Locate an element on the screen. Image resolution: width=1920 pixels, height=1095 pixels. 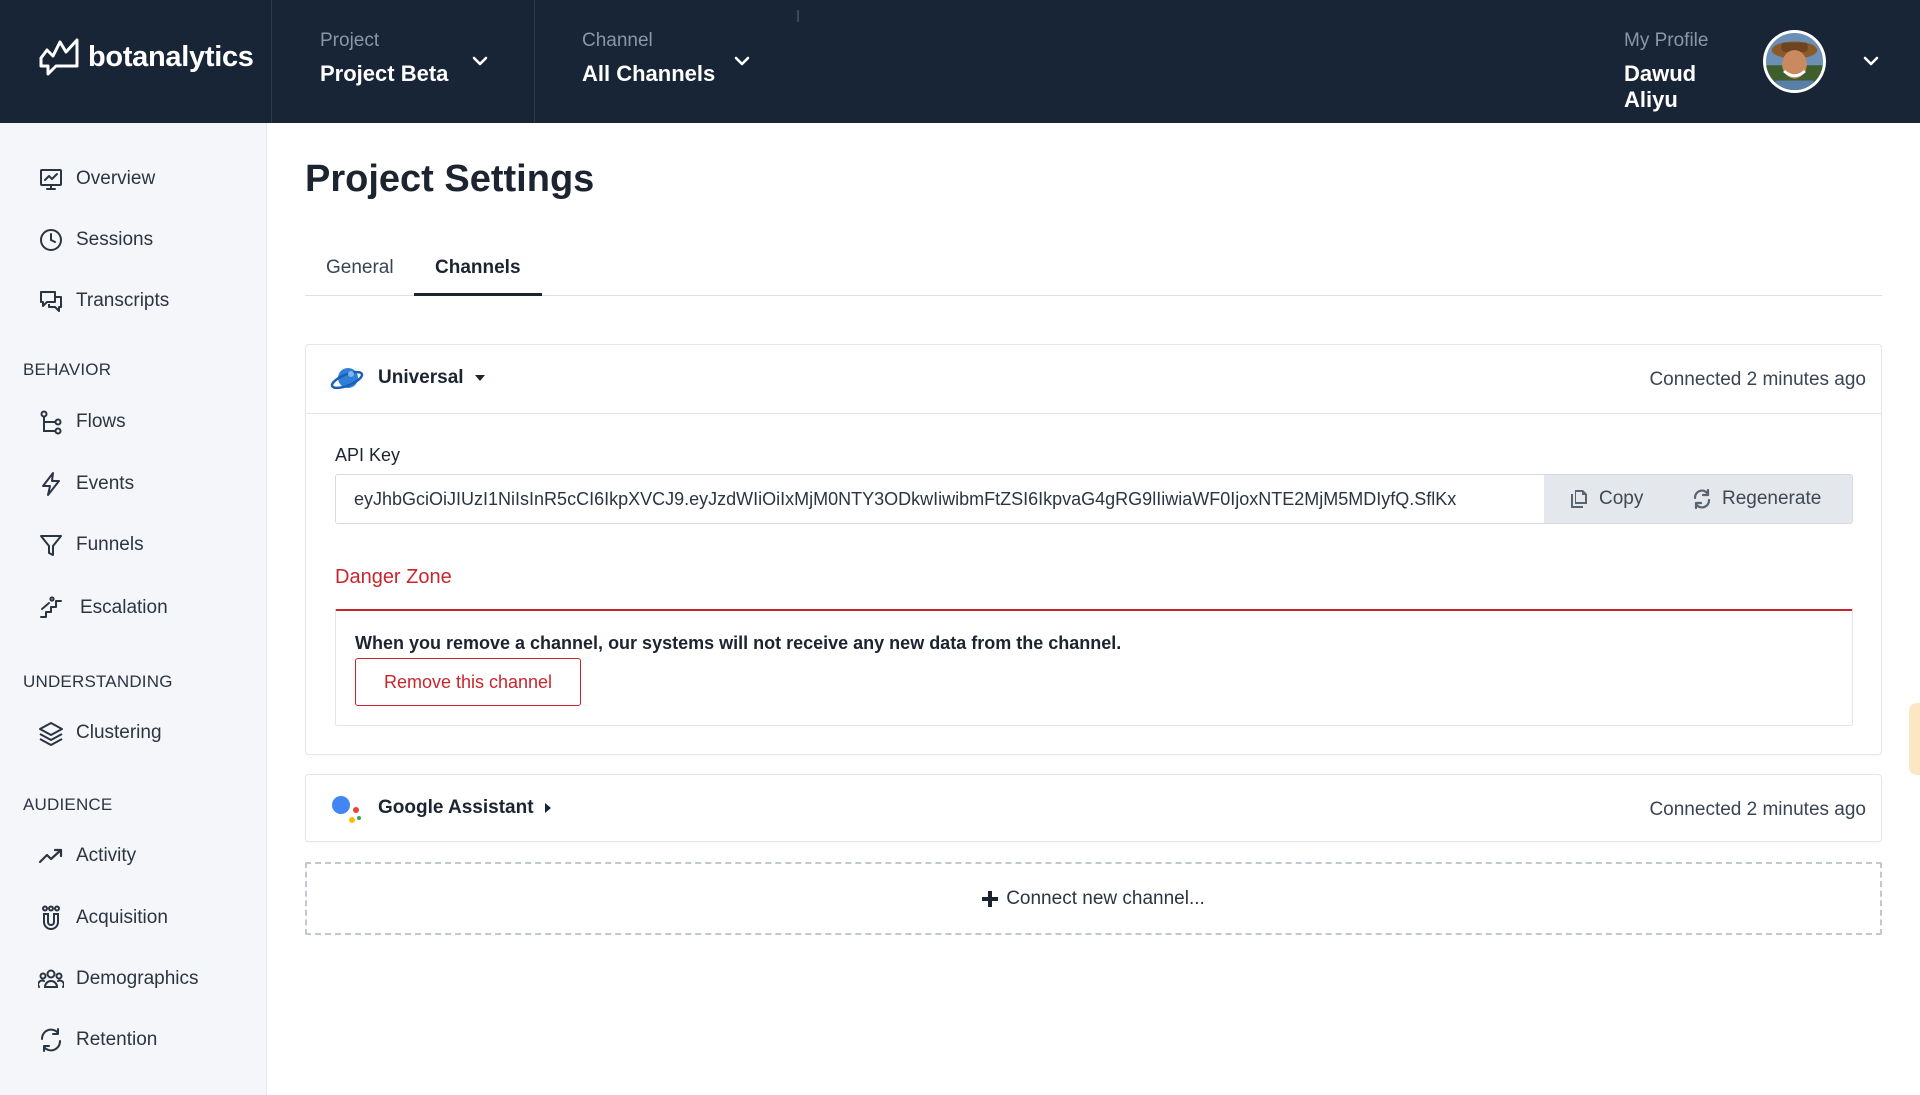
copy-button: Copy is located at coordinates (1605, 499).